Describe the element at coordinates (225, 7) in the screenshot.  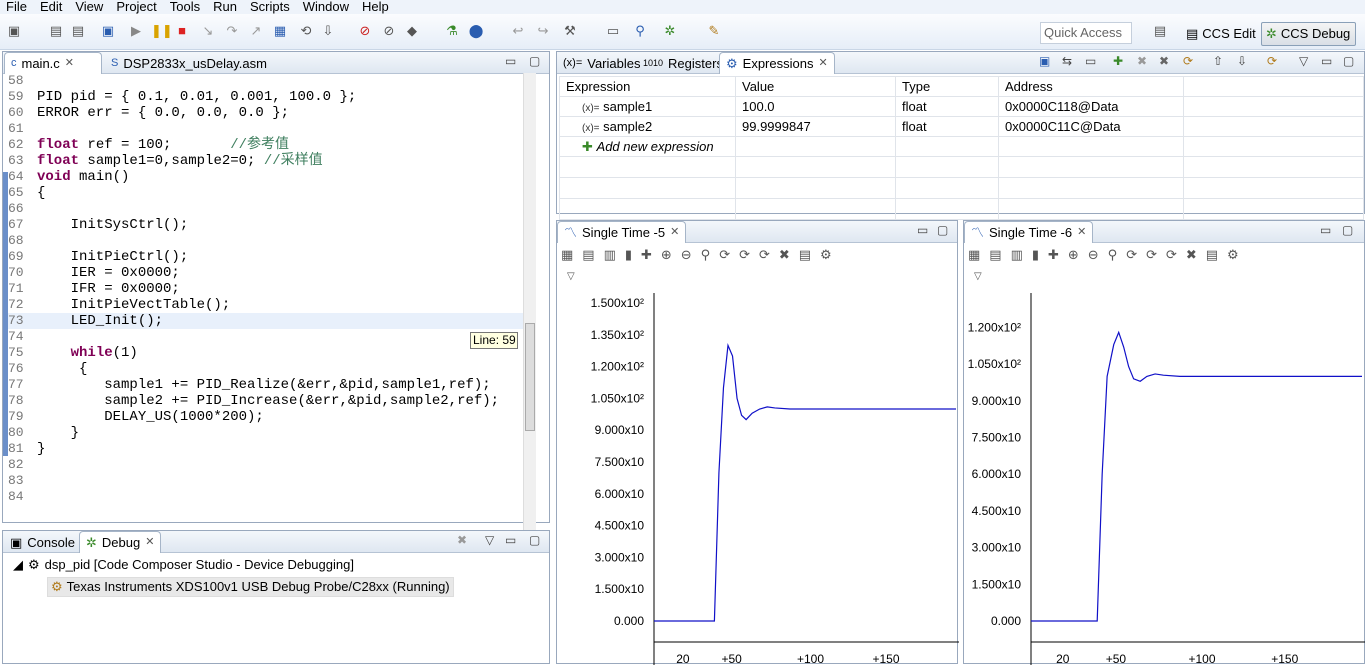
I see `menu-run: Run` at that location.